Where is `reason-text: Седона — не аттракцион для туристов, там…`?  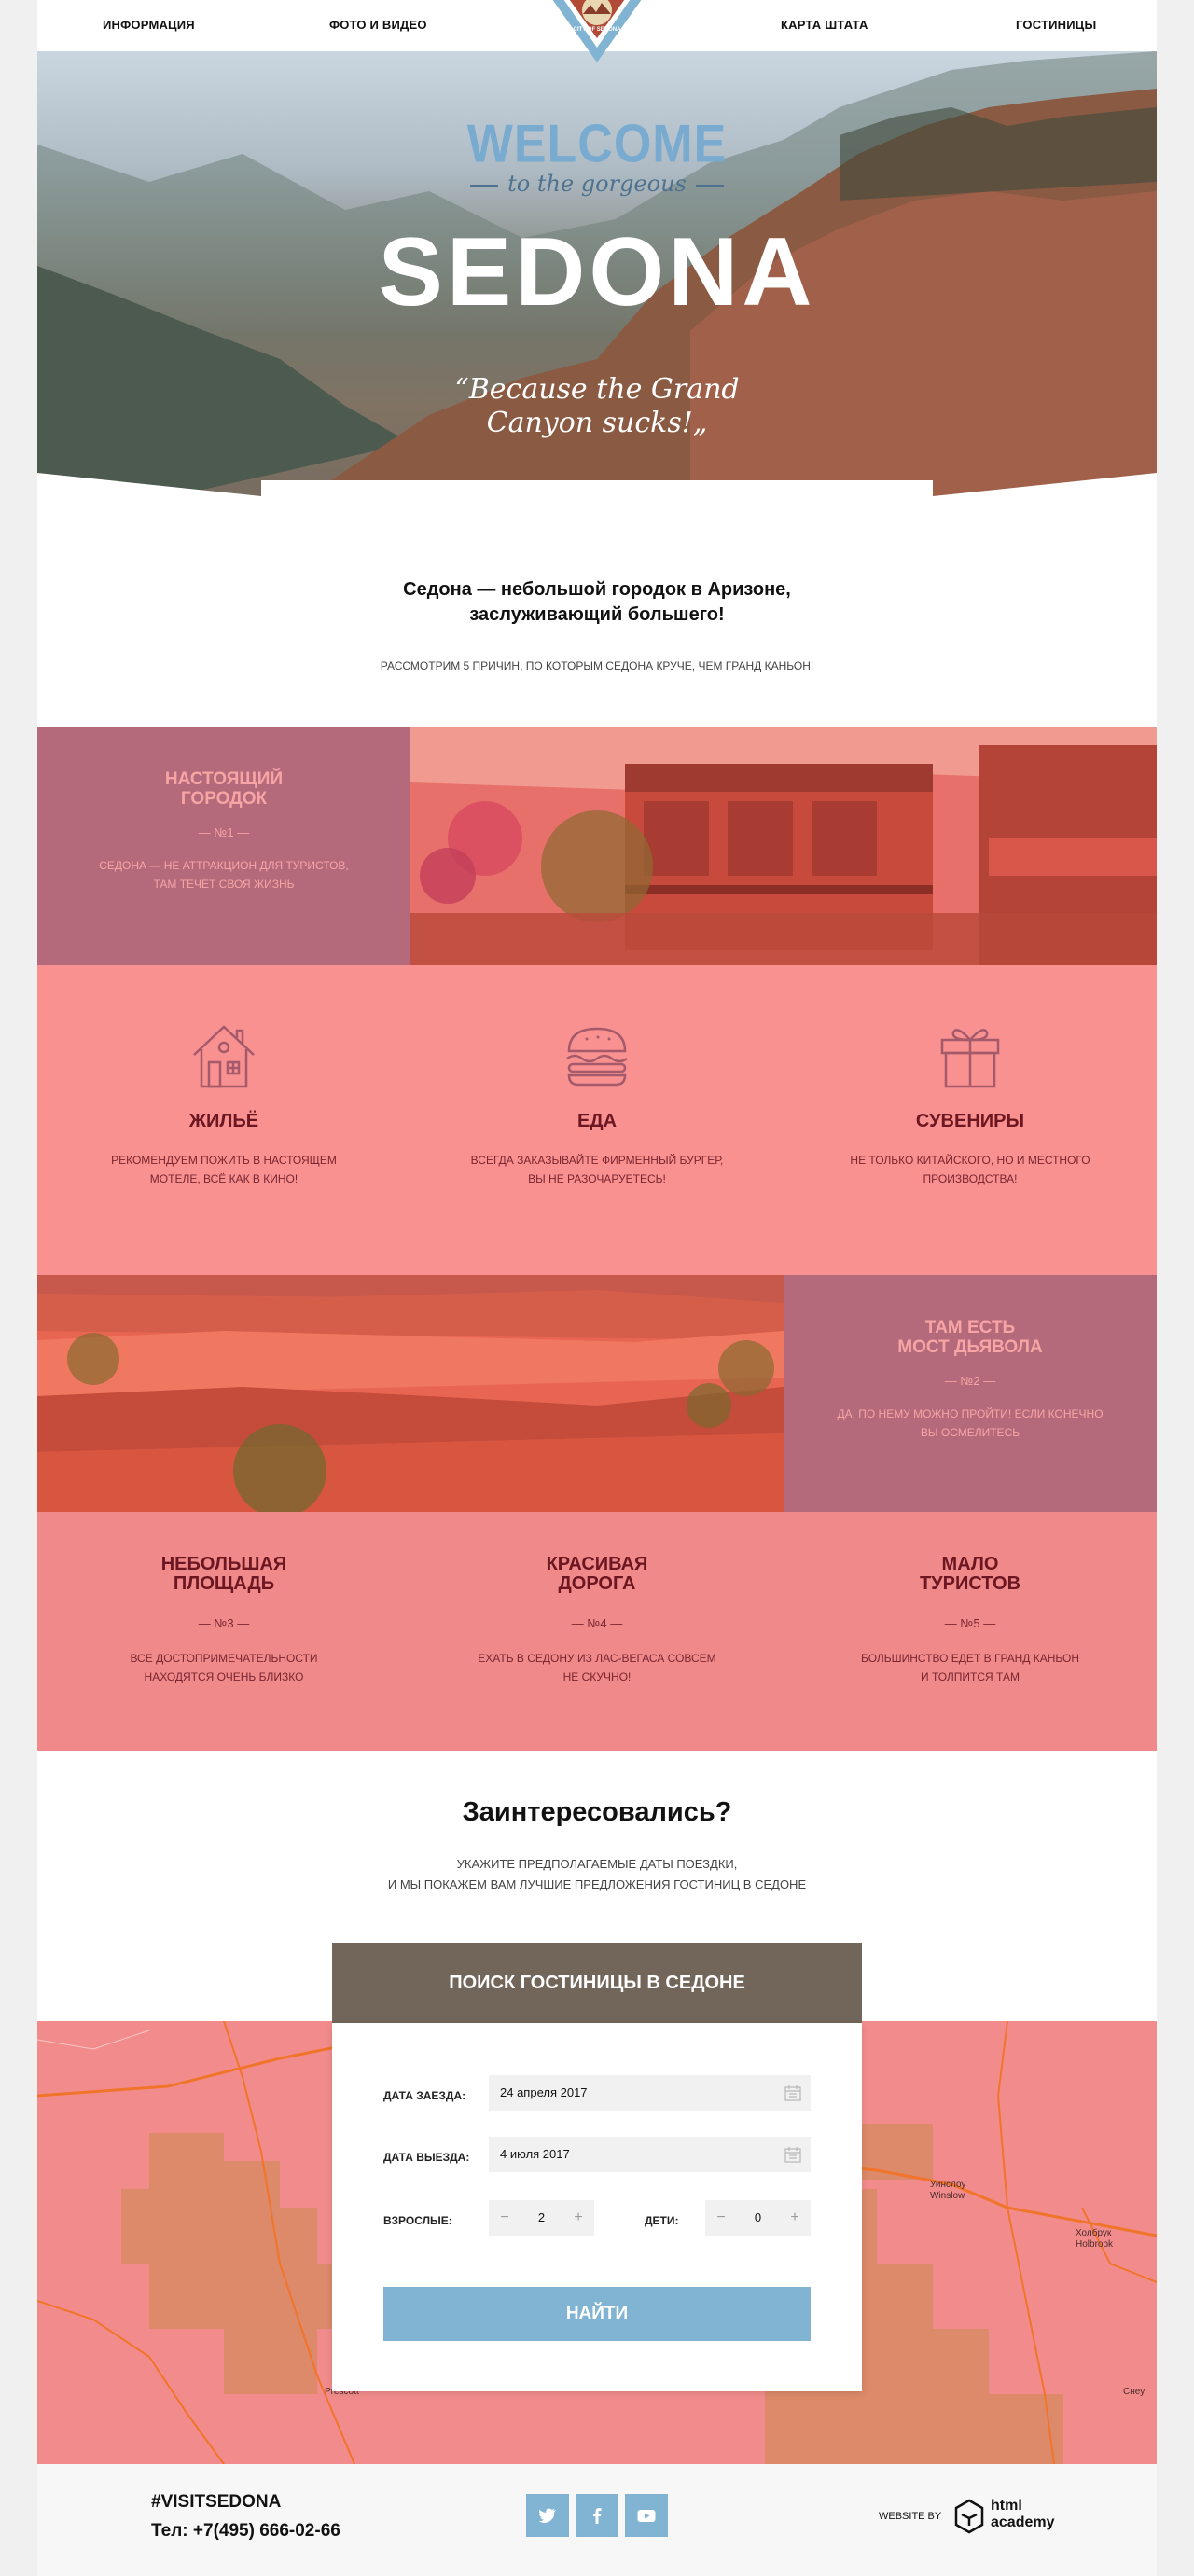 reason-text: Седона — не аттракцион для туристов, там… is located at coordinates (223, 874).